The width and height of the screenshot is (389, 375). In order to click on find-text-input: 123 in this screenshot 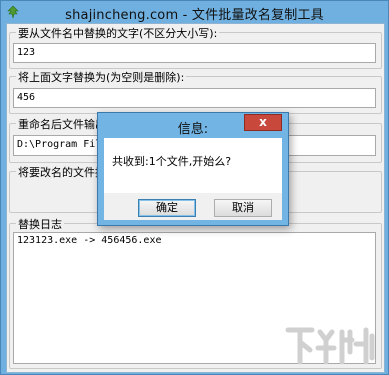, I will do `click(194, 53)`.